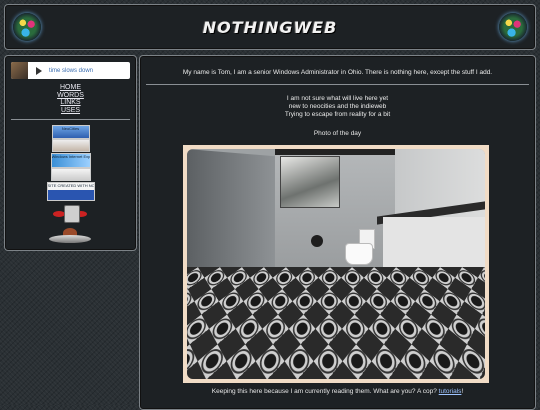  I want to click on song-title: time slows down, so click(71, 70).